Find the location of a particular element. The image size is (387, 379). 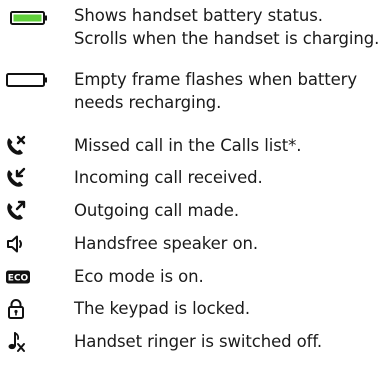

legend-text: Handsfree speaker on. is located at coordinates (229, 243).